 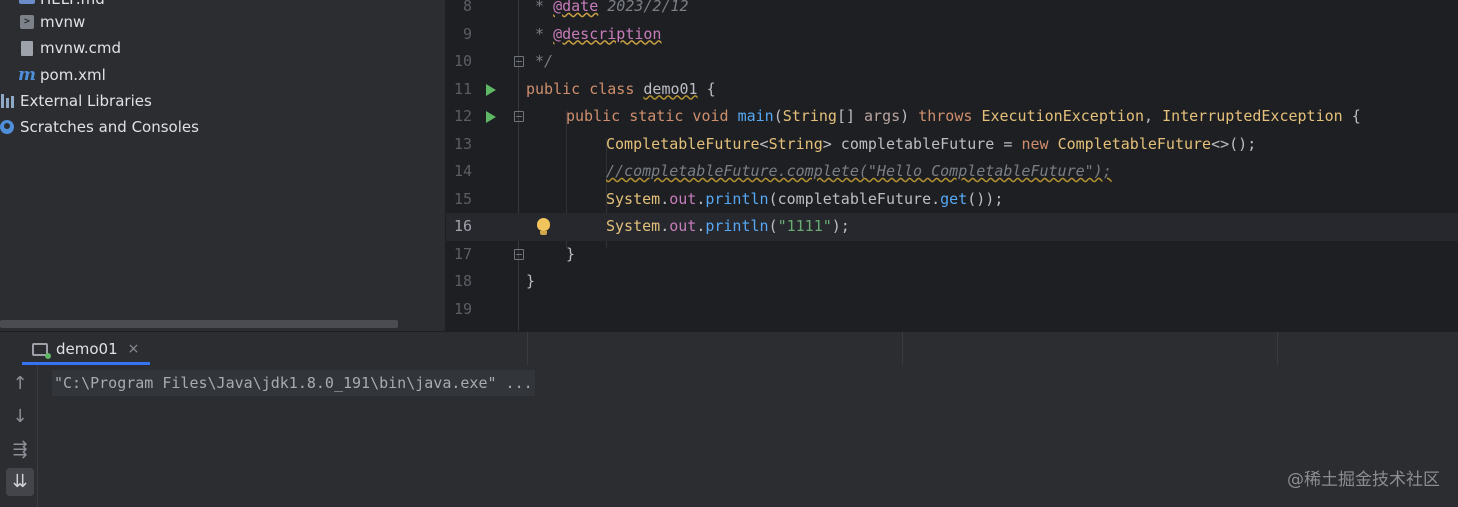 I want to click on line-number: 18, so click(x=462, y=281).